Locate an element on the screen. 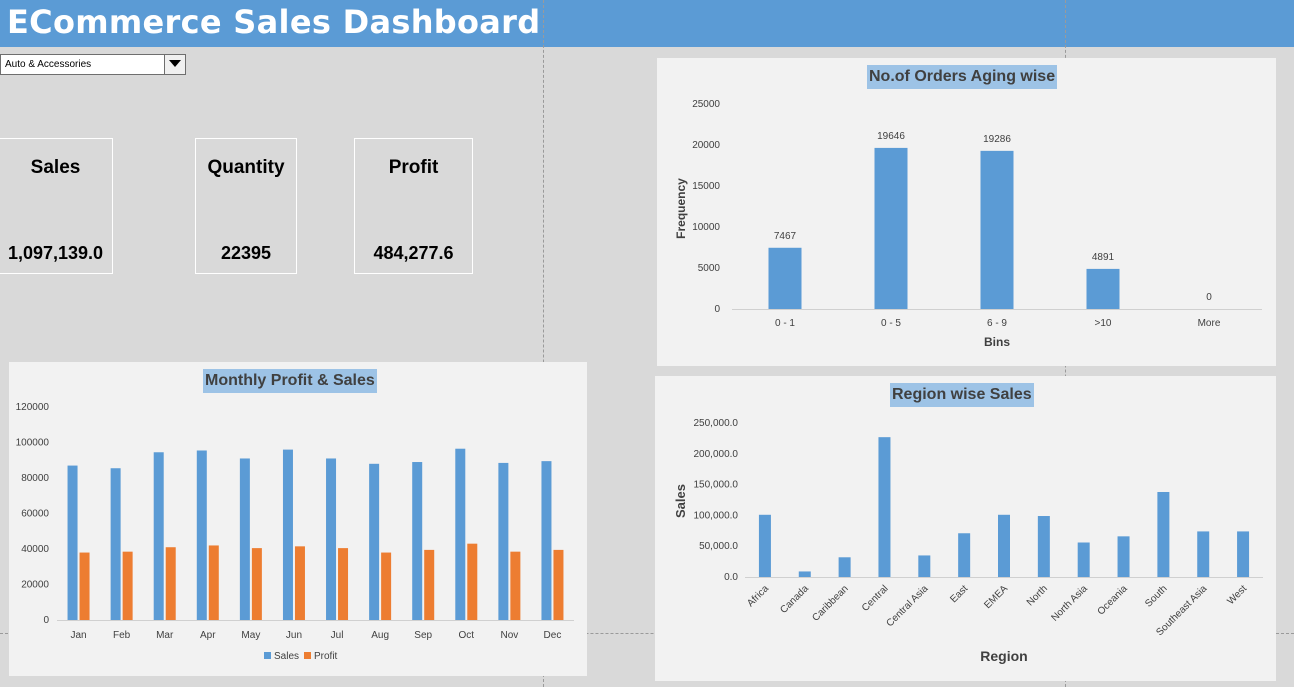  x-tick-label: Central is located at coordinates (875, 598).